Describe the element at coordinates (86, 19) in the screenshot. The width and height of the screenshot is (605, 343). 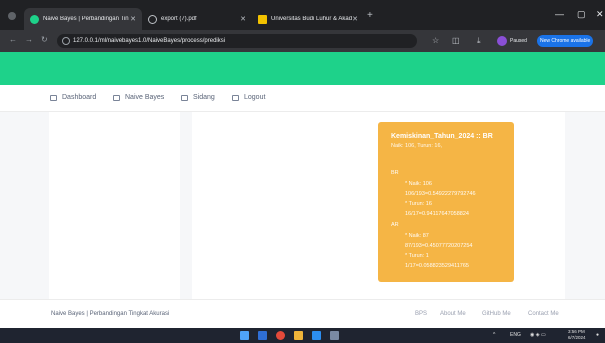
I see `tab-title: Naive Bayes | Perbandingan Tin` at that location.